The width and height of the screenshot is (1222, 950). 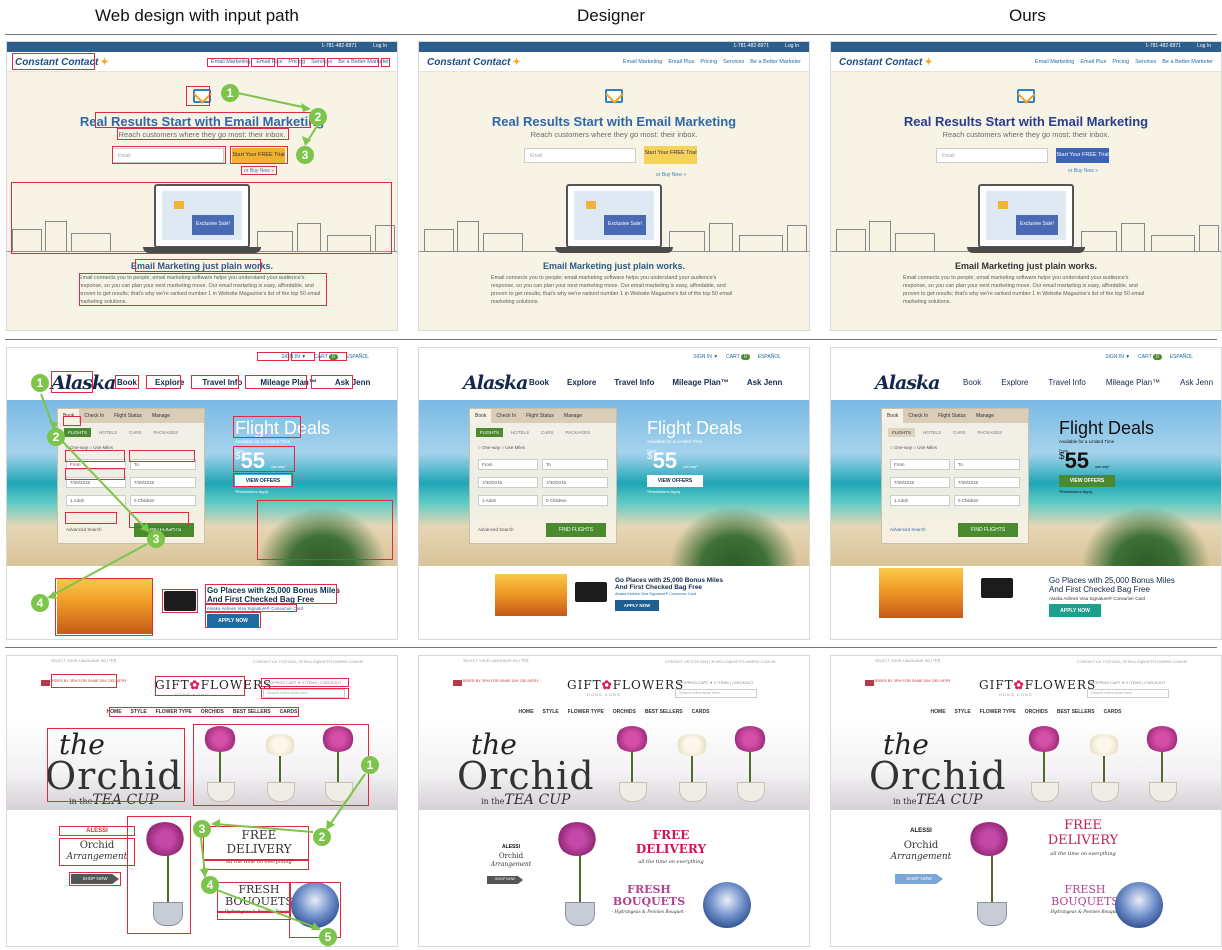 What do you see at coordinates (715, 683) in the screenshot?
I see `shopping-cart-link: SHOPPING CART ▼ 0 ITEMS | CHECKOUT` at bounding box center [715, 683].